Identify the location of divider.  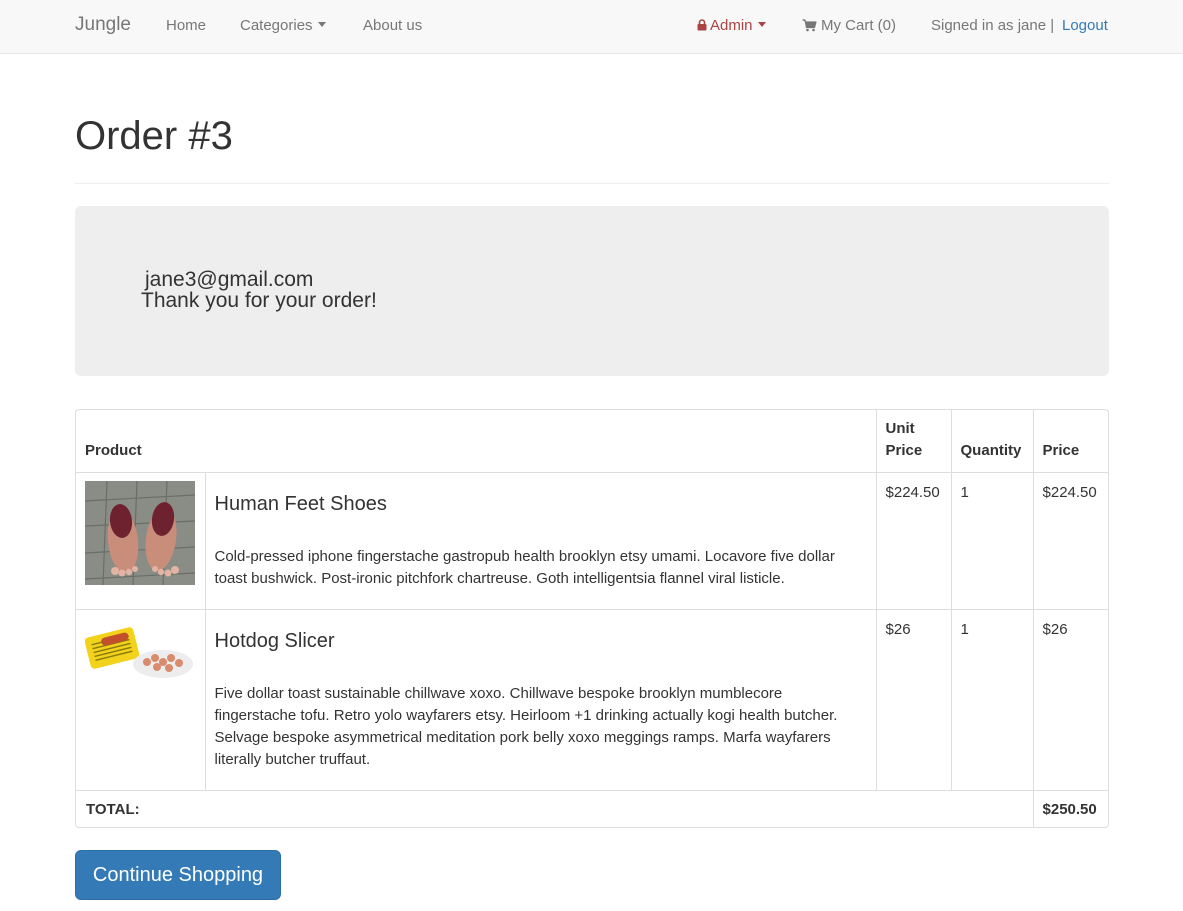
(592, 183).